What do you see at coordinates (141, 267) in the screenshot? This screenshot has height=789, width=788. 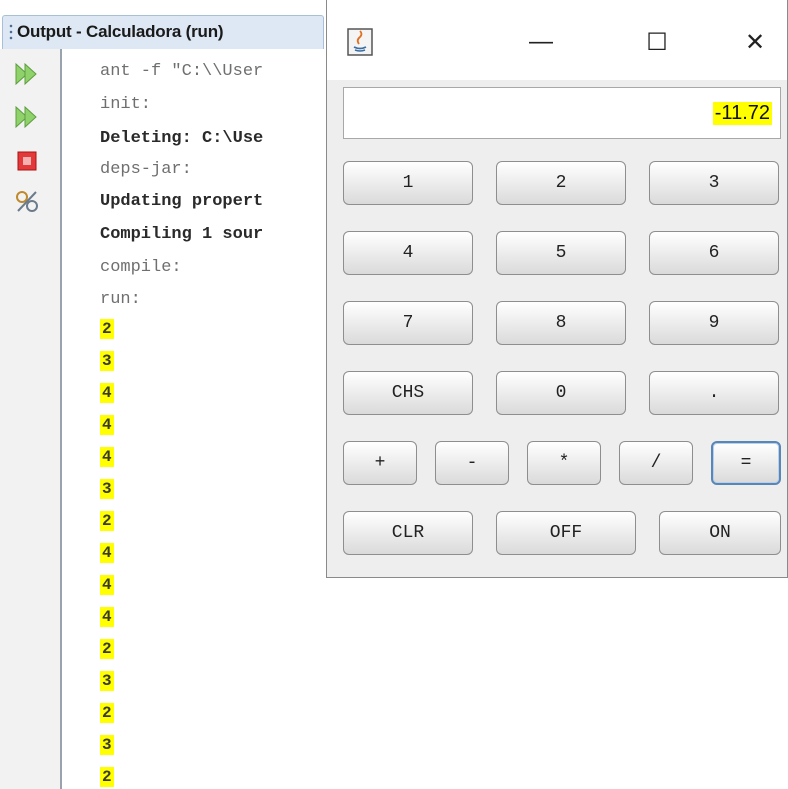 I see `console-line: compile:` at bounding box center [141, 267].